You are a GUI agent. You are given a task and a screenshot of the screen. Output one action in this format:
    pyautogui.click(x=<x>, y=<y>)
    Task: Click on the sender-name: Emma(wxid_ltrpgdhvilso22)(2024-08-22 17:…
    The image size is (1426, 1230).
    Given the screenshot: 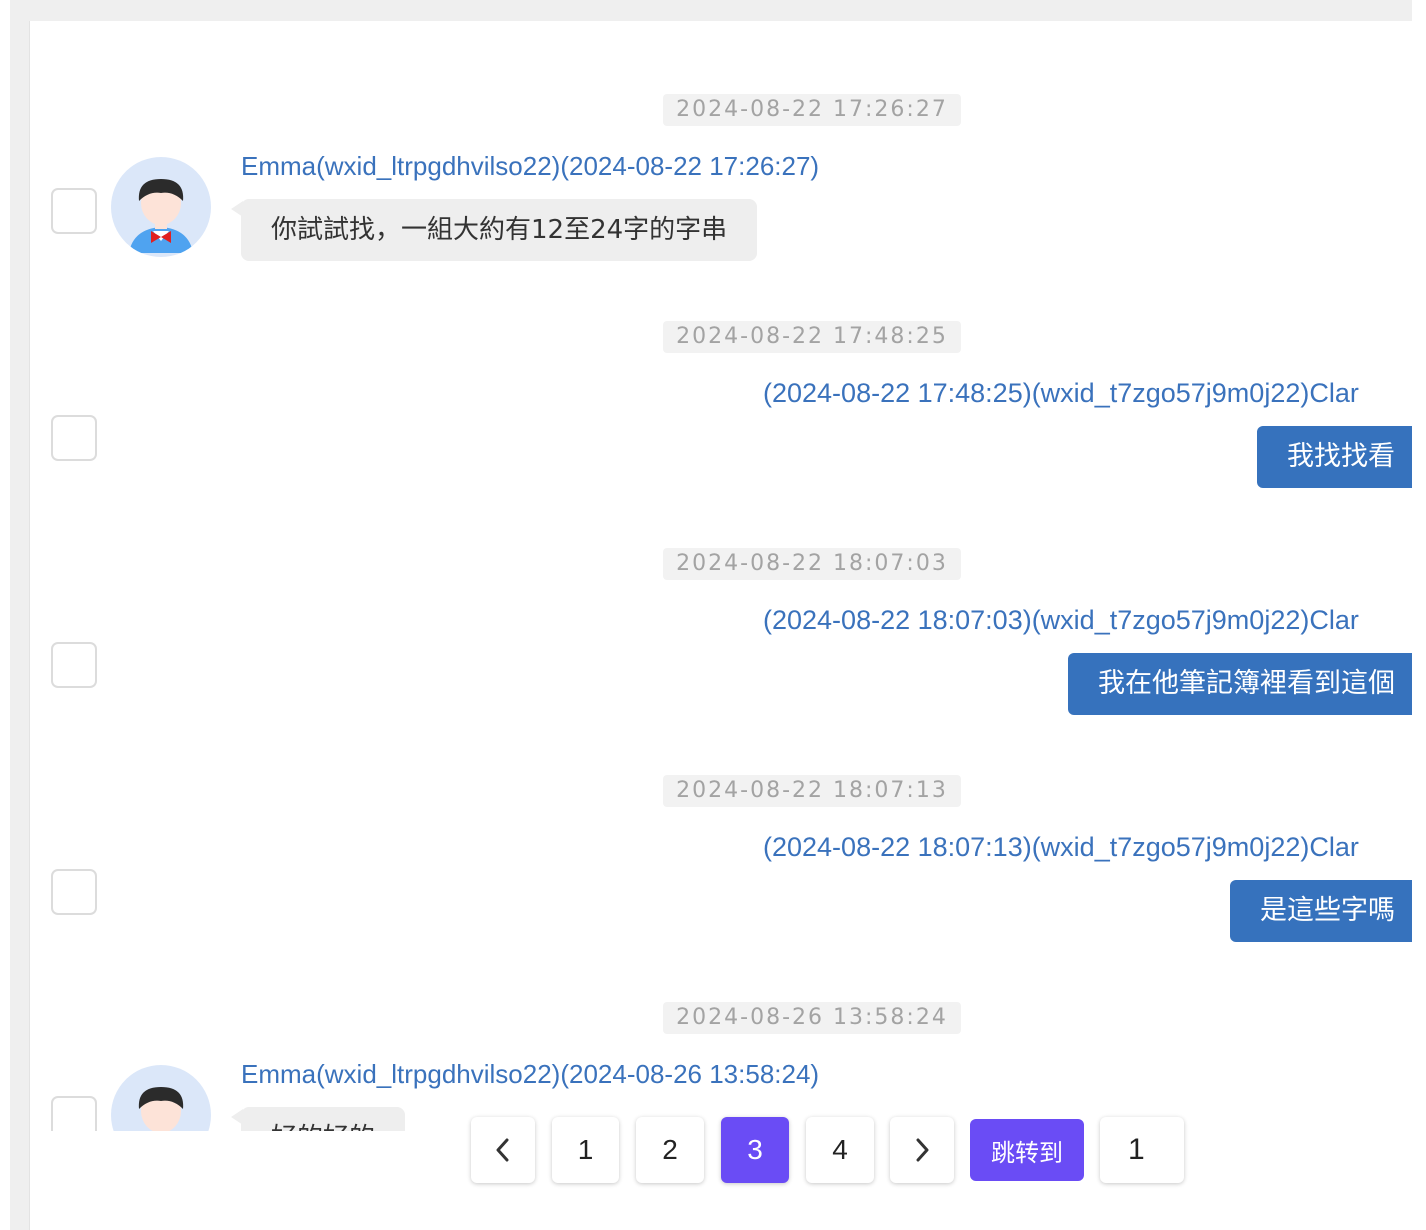 What is the action you would take?
    pyautogui.click(x=530, y=166)
    